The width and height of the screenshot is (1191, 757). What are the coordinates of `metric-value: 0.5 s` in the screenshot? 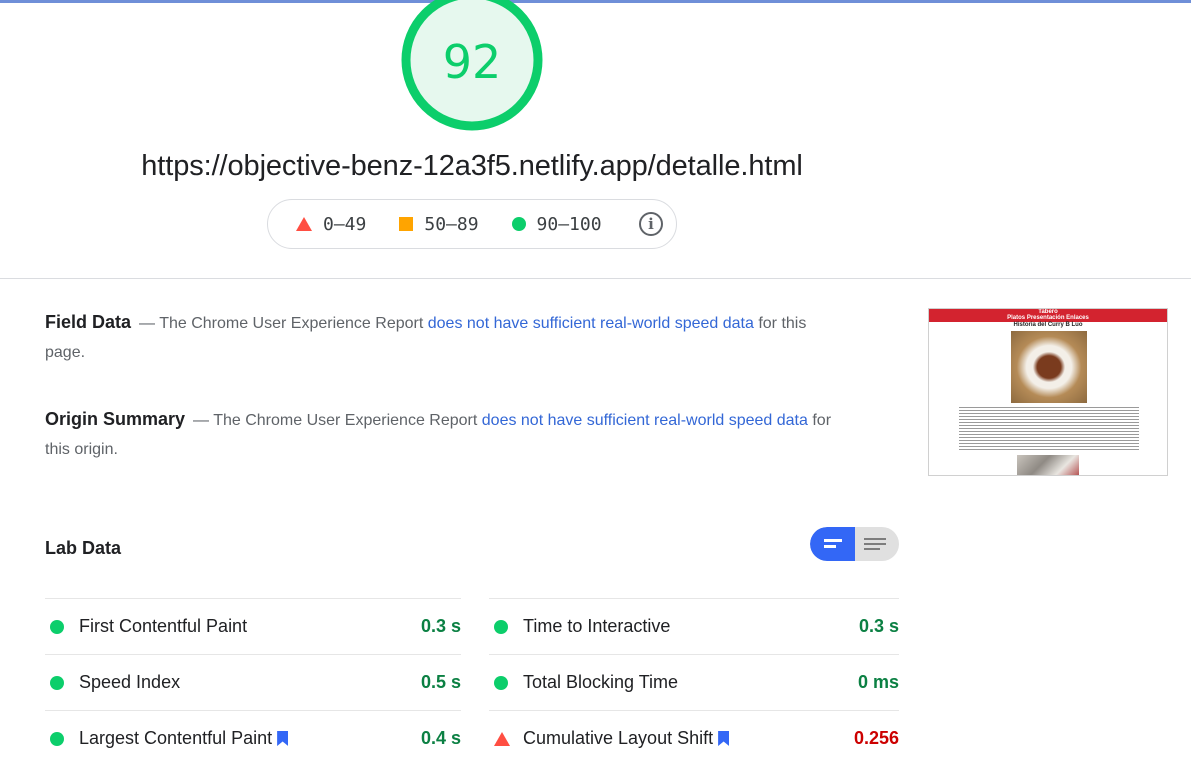 It's located at (440, 682).